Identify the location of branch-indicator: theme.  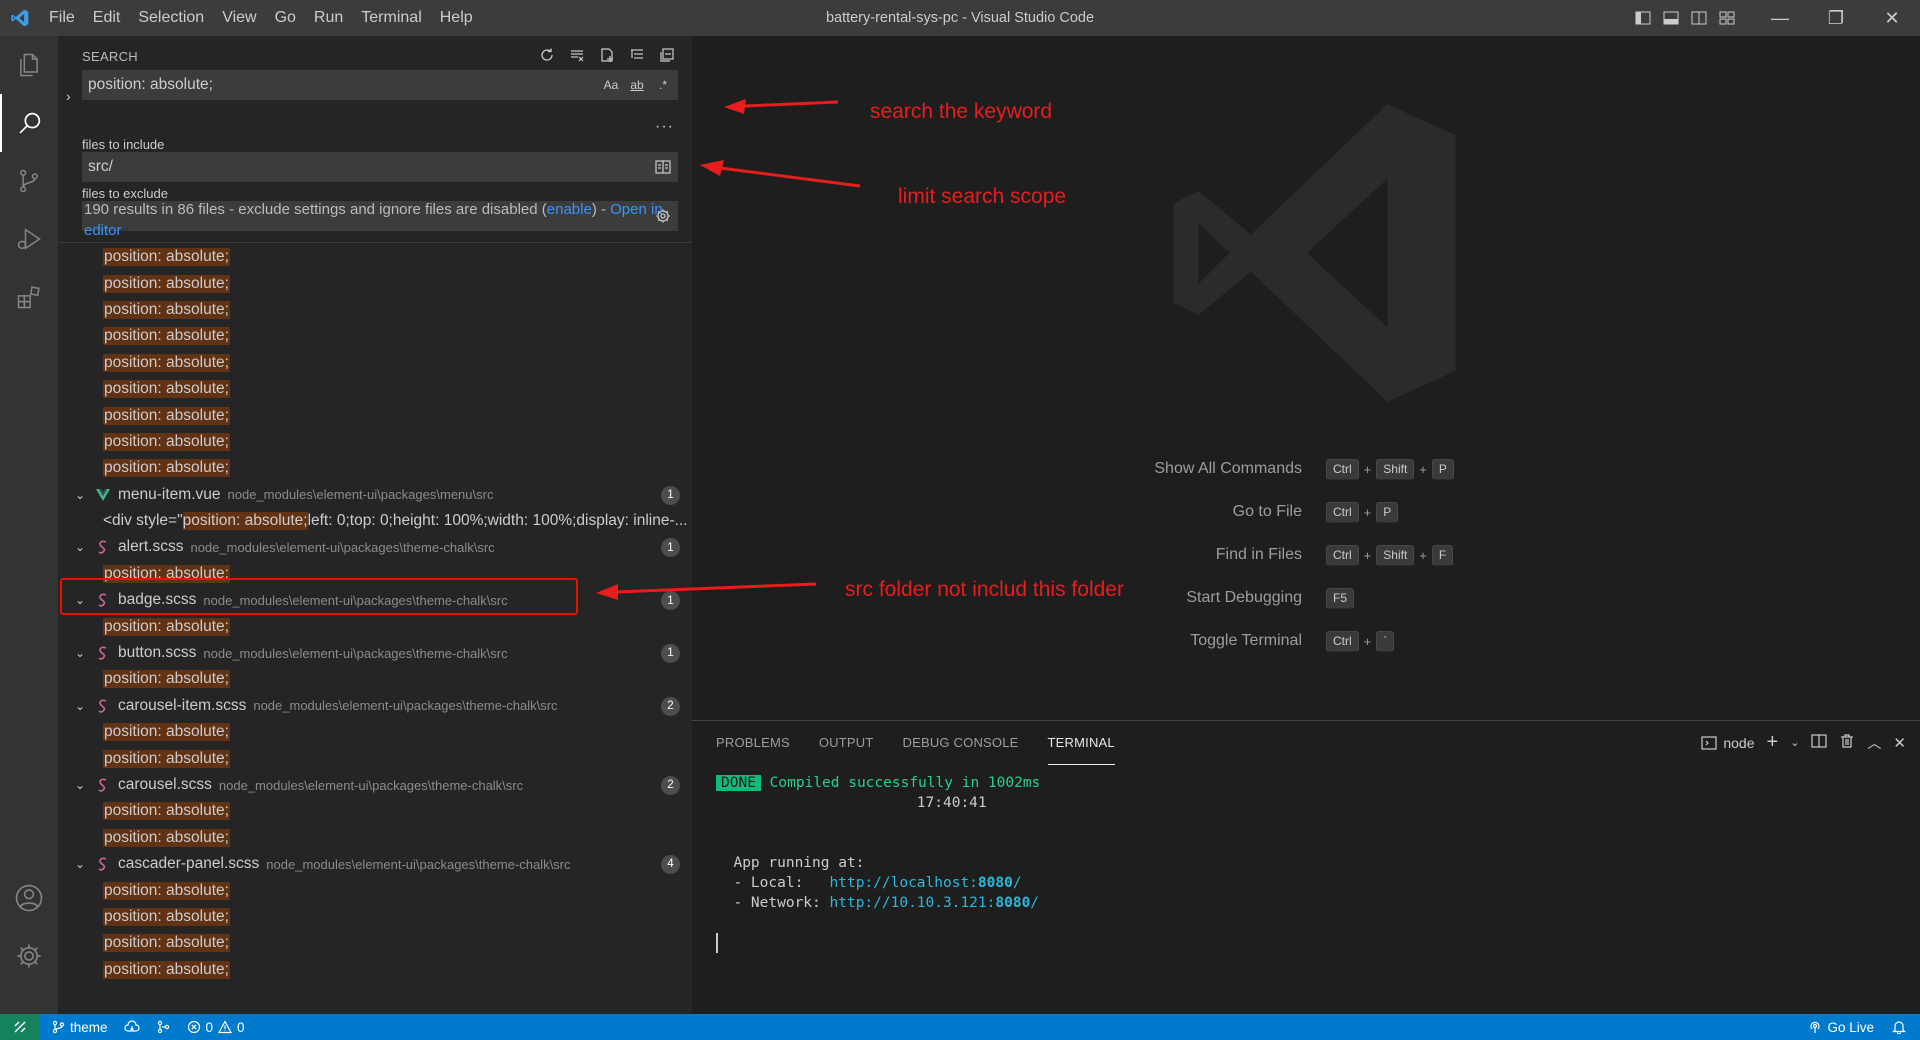
(80, 1027).